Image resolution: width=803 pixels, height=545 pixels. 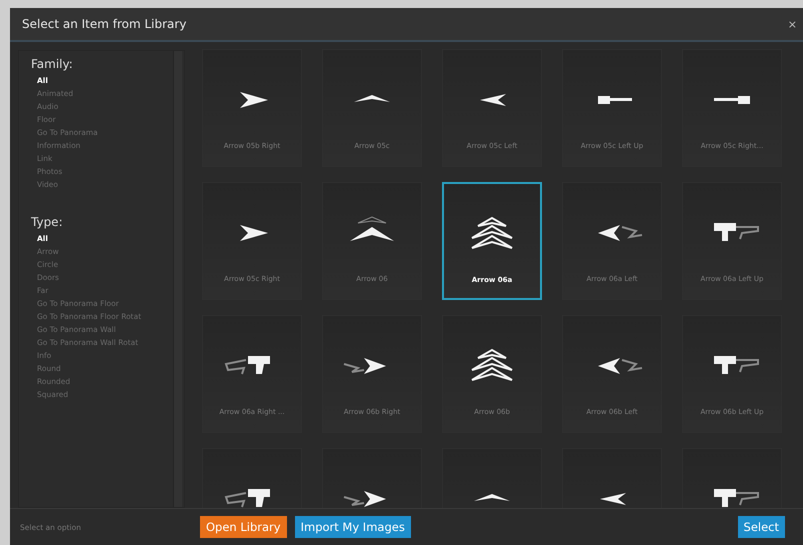 I want to click on filter-heading: Family:, so click(x=52, y=64).